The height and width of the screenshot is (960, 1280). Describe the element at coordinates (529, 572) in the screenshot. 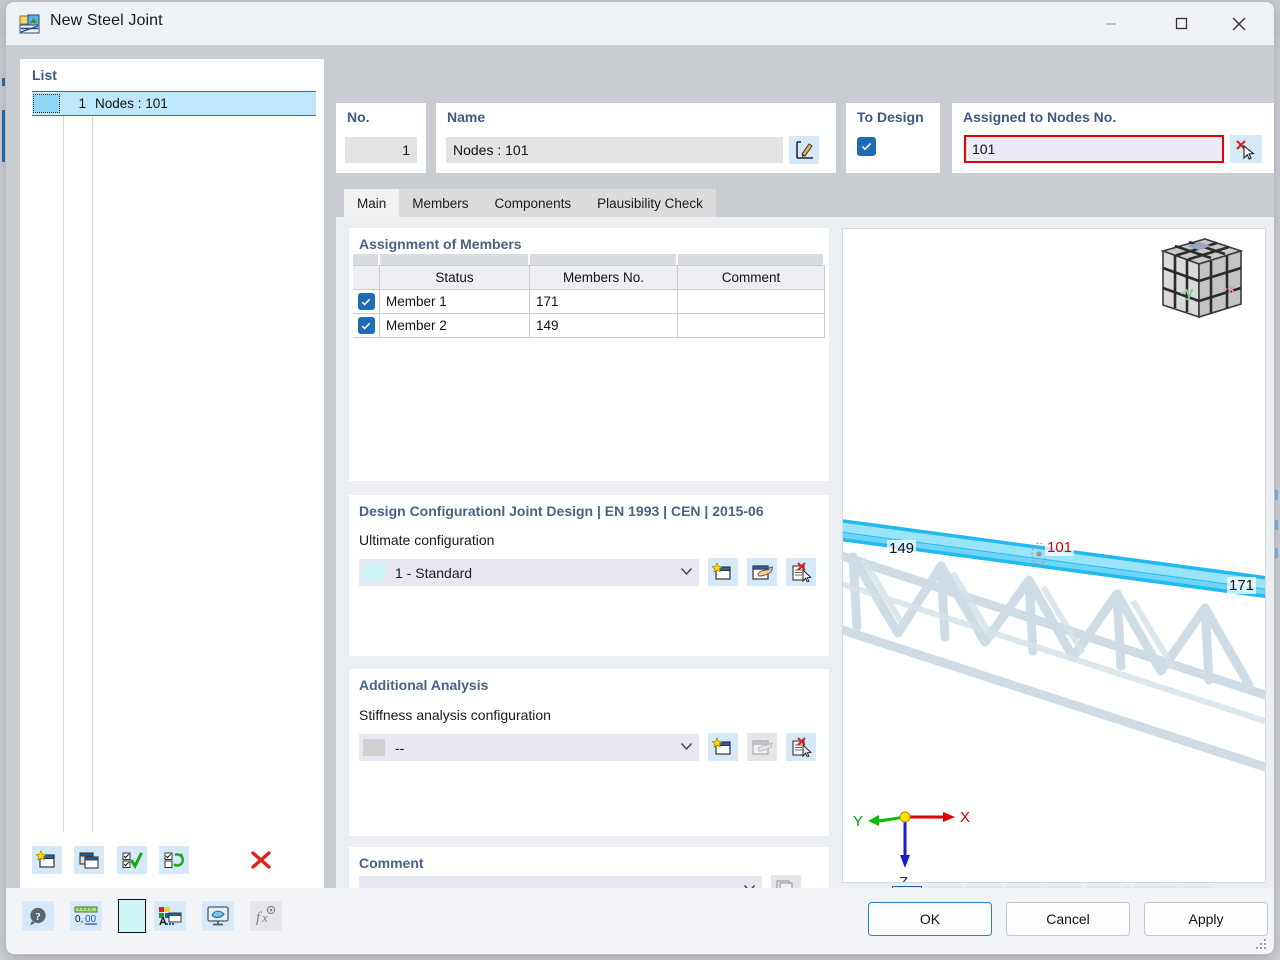

I see `ultimate-configuration-combo: 1 - Standard` at that location.